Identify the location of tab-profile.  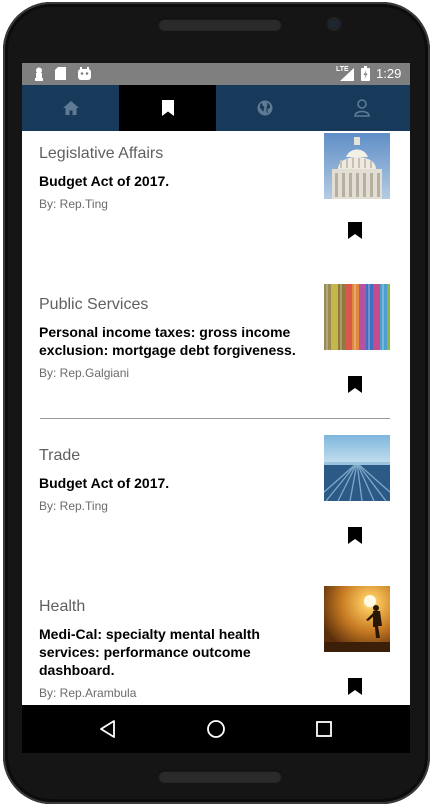
(361, 108).